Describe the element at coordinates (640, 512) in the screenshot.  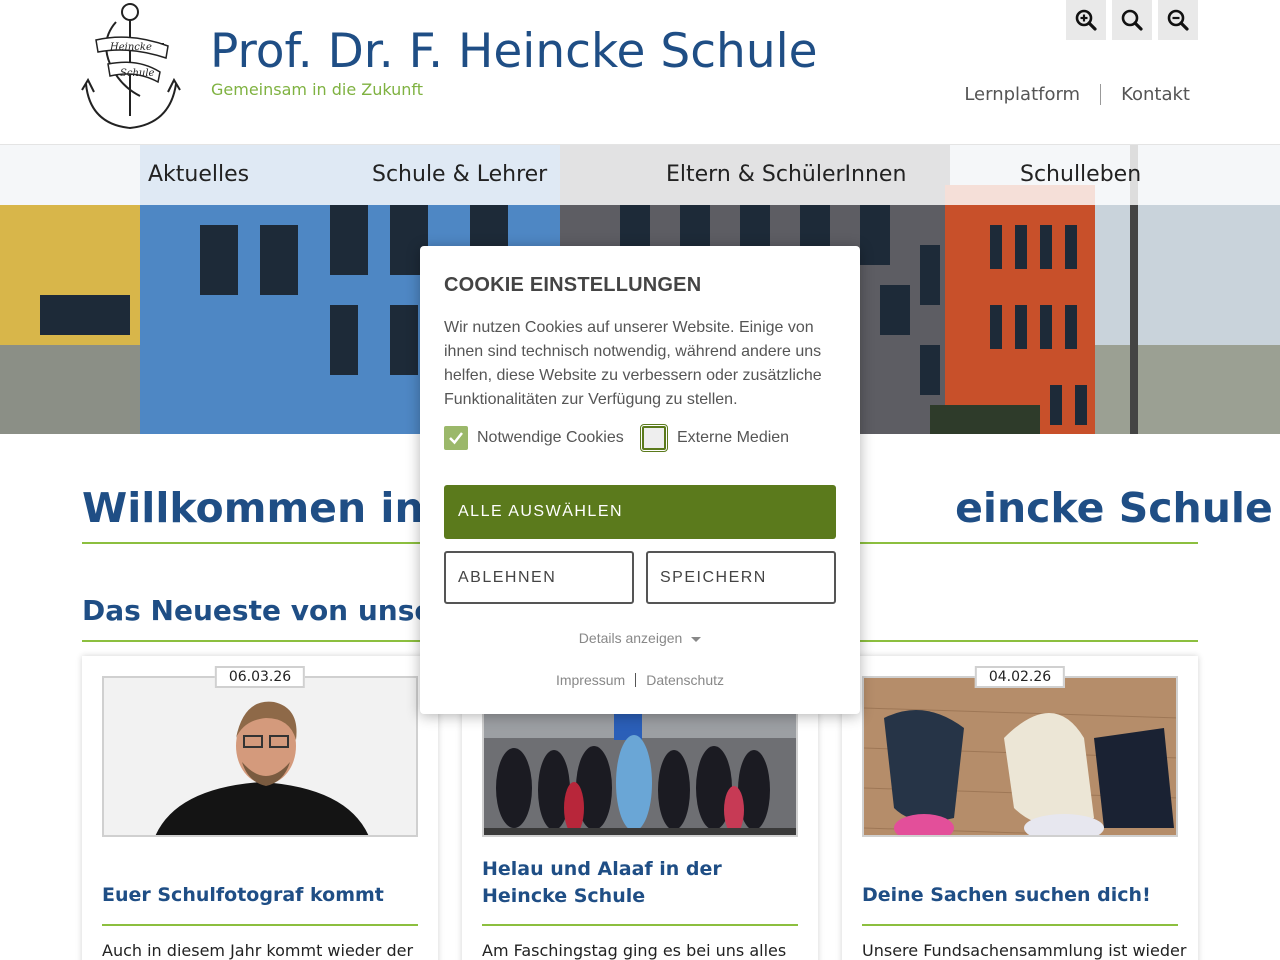
I see `accept-all-button: ALLE AUSWÄHLEN` at that location.